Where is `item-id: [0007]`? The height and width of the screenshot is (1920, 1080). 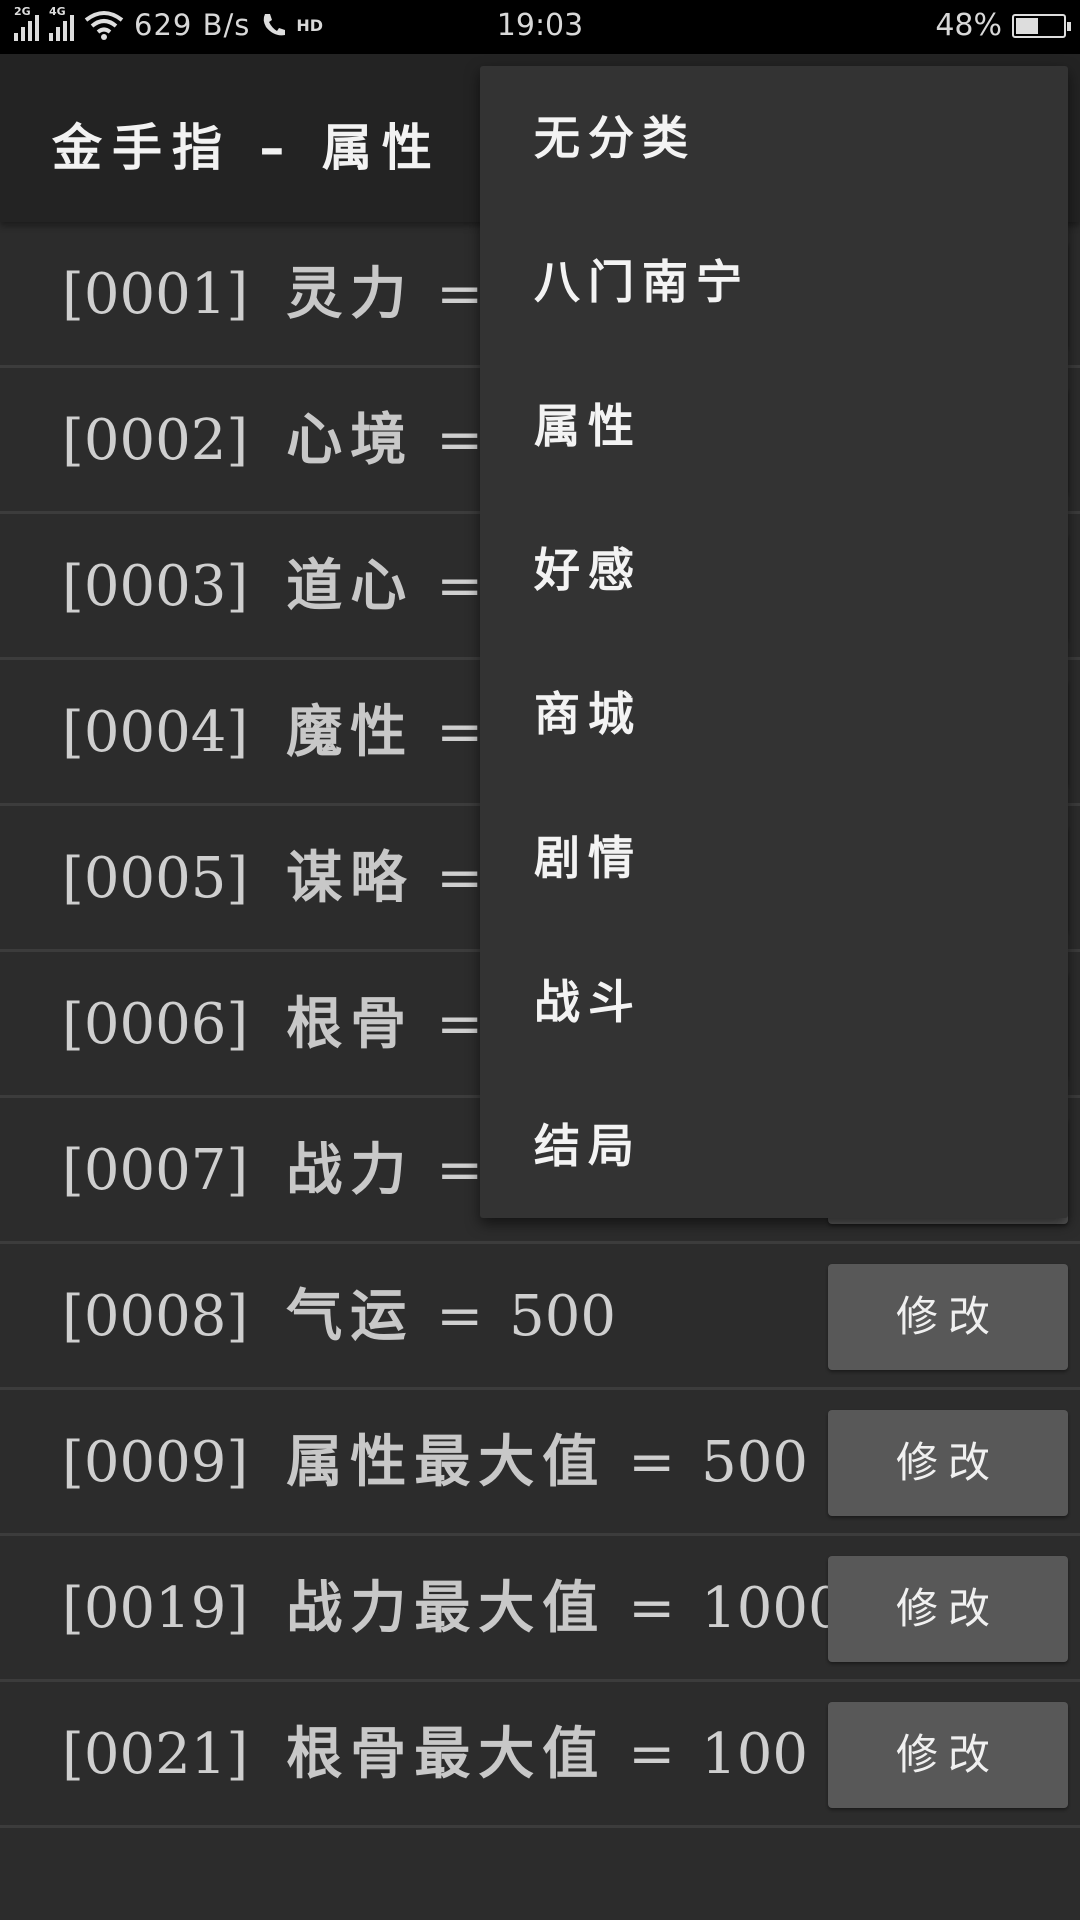 item-id: [0007] is located at coordinates (155, 1170).